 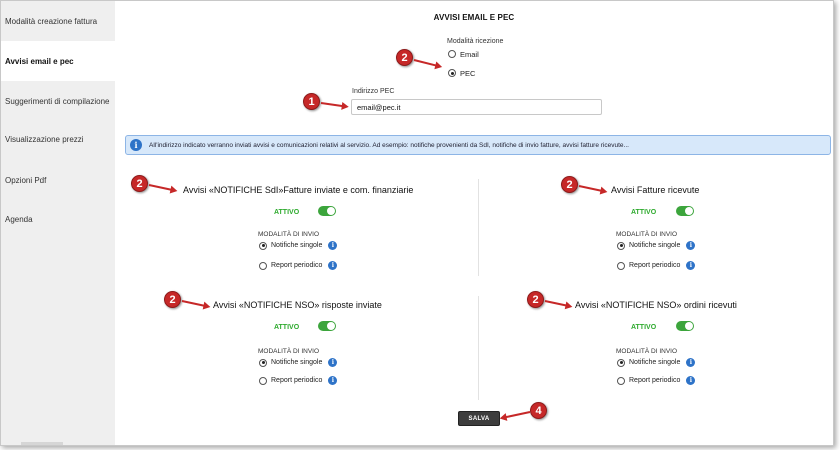 I want to click on reception-mode-label: Modalità ricezione, so click(x=475, y=41).